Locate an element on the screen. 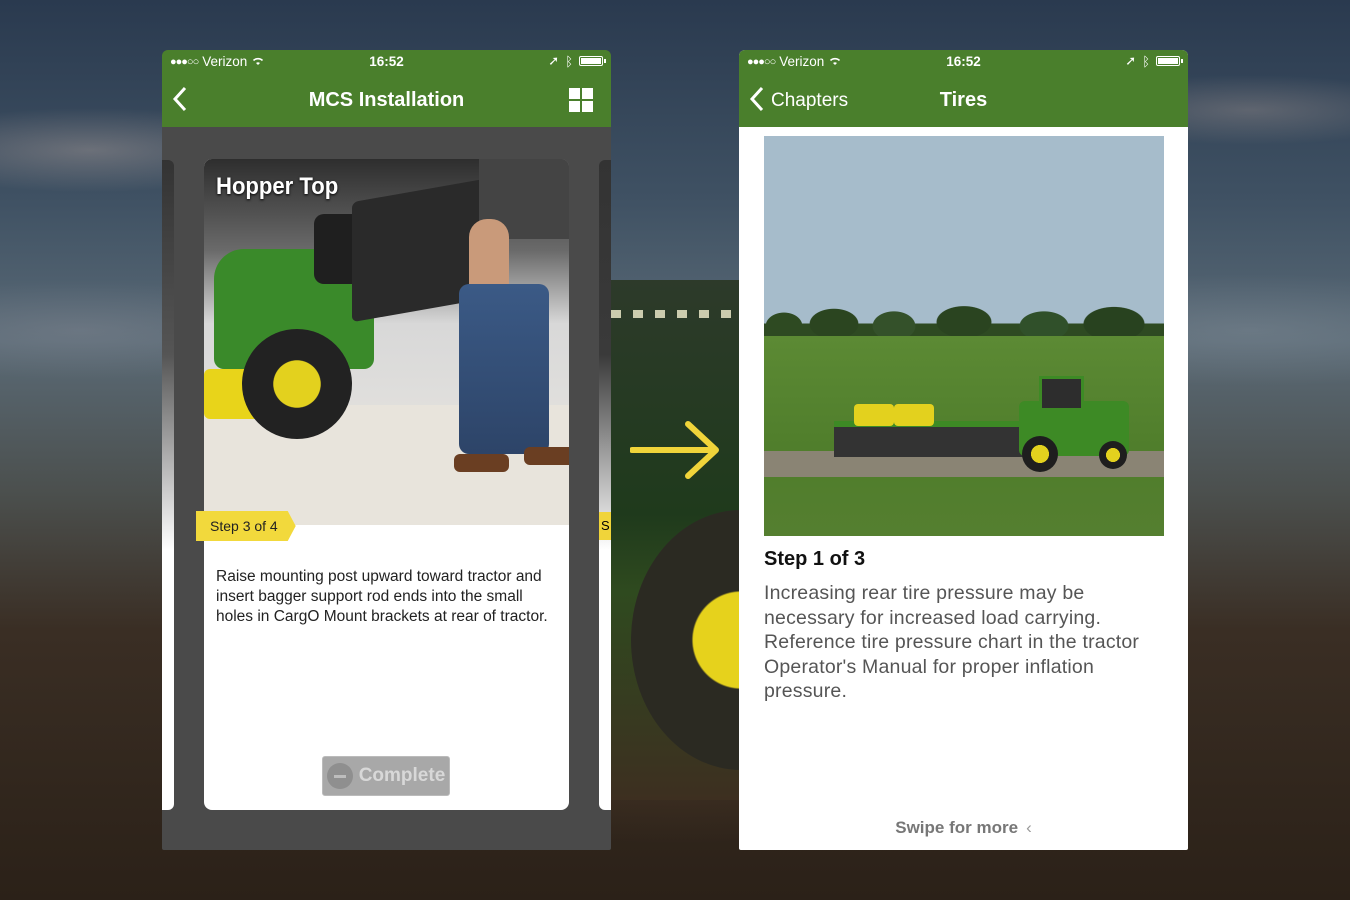 The width and height of the screenshot is (1350, 900). nav-bar: Chapters Tires is located at coordinates (963, 100).